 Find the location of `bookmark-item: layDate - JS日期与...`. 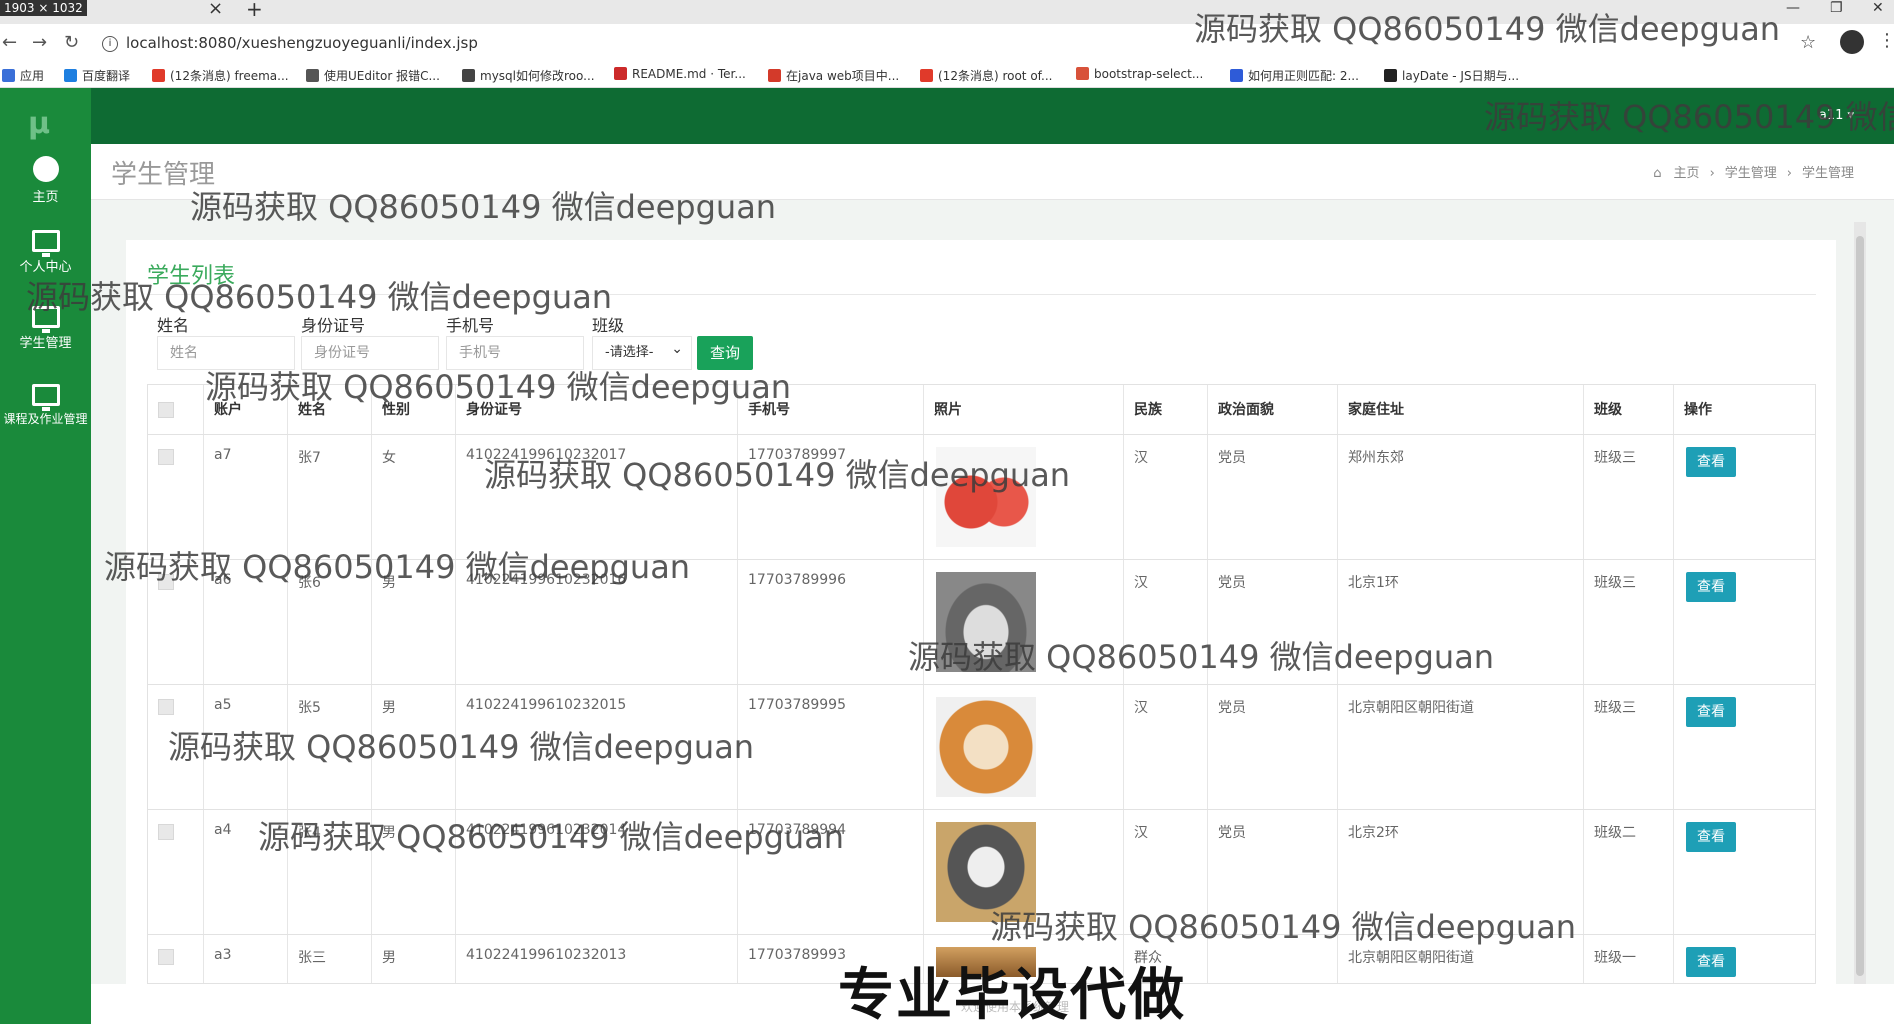

bookmark-item: layDate - JS日期与... is located at coordinates (1451, 75).